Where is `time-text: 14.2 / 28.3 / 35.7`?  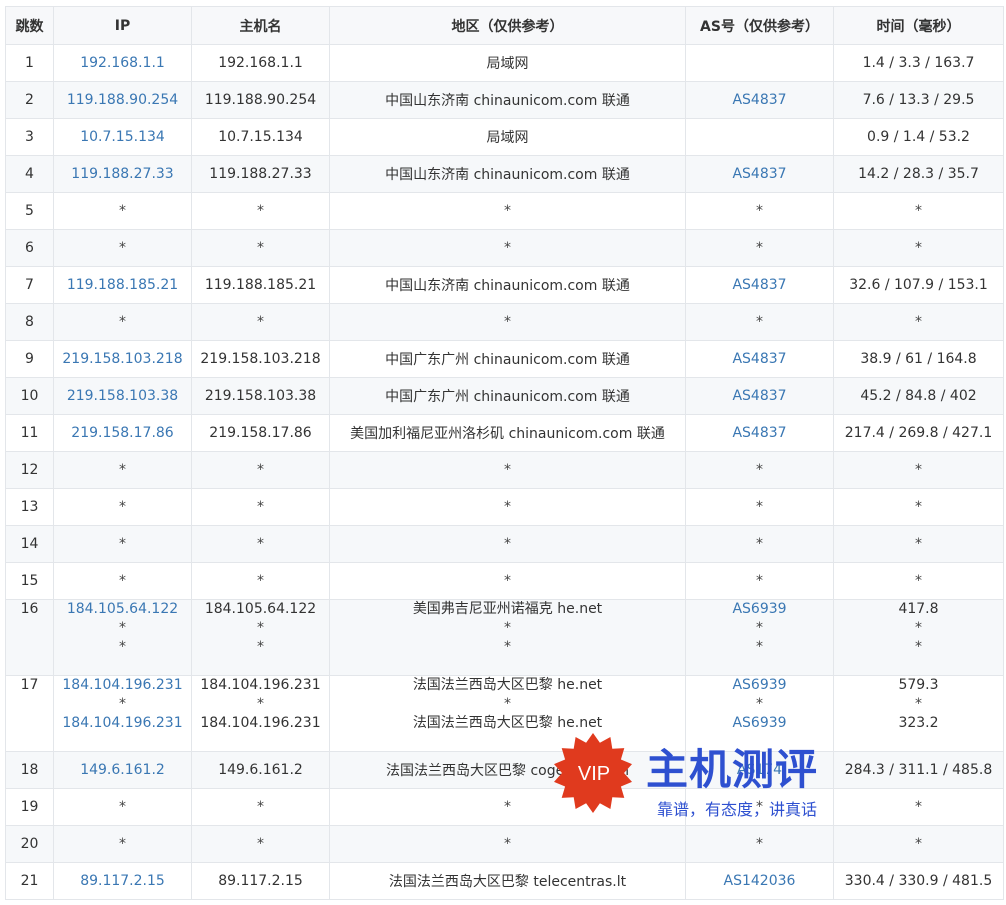
time-text: 14.2 / 28.3 / 35.7 is located at coordinates (918, 174).